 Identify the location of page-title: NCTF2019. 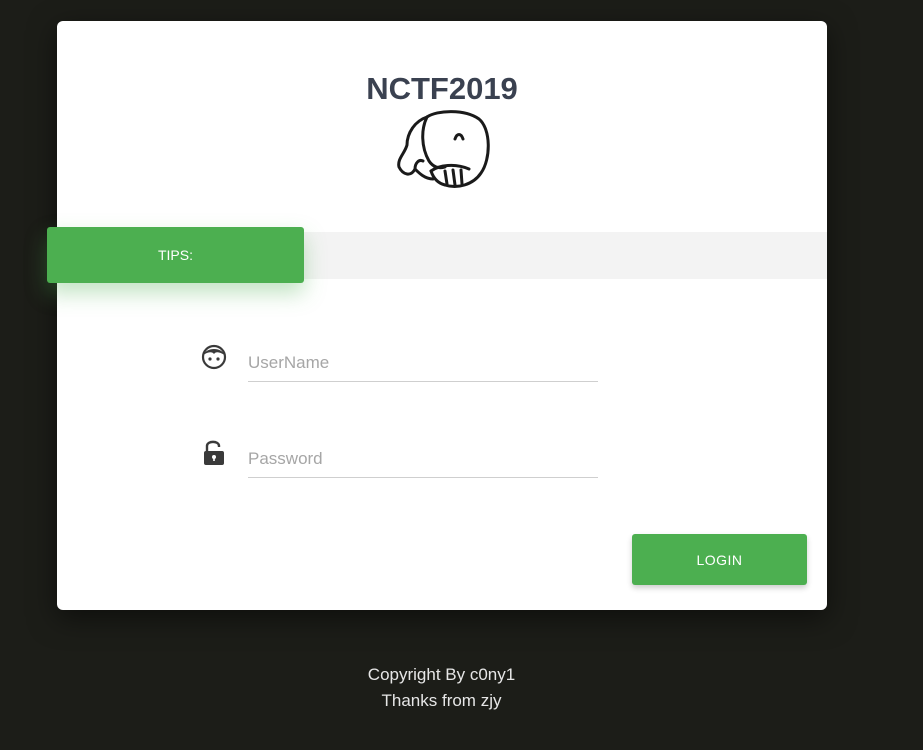
(442, 88).